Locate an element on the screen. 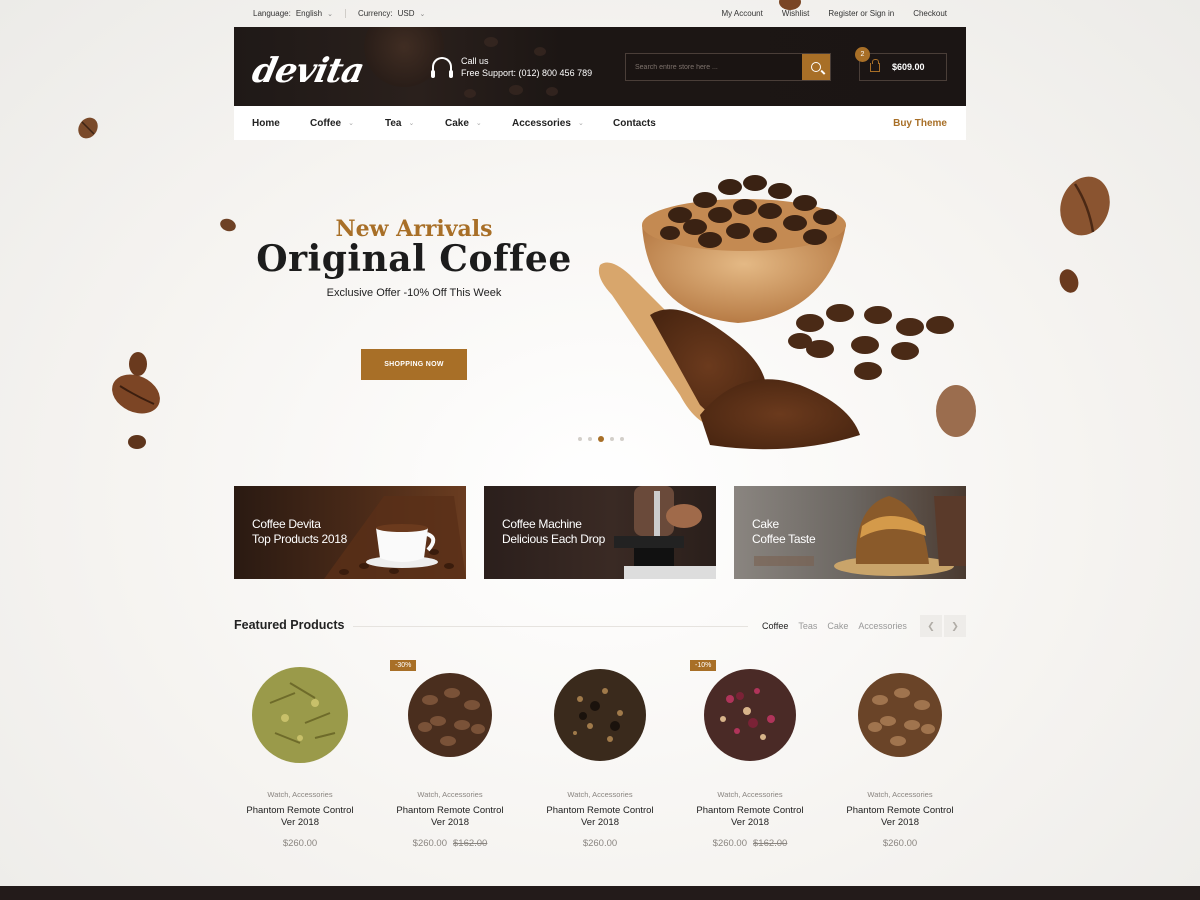 This screenshot has height=900, width=1200. currency-selector: Currency: USD ⌄ is located at coordinates (397, 13).